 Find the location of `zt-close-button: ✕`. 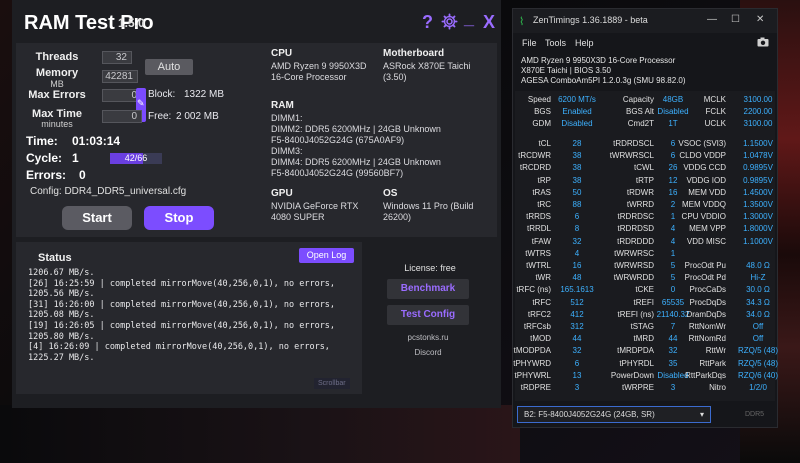

zt-close-button: ✕ is located at coordinates (760, 19).